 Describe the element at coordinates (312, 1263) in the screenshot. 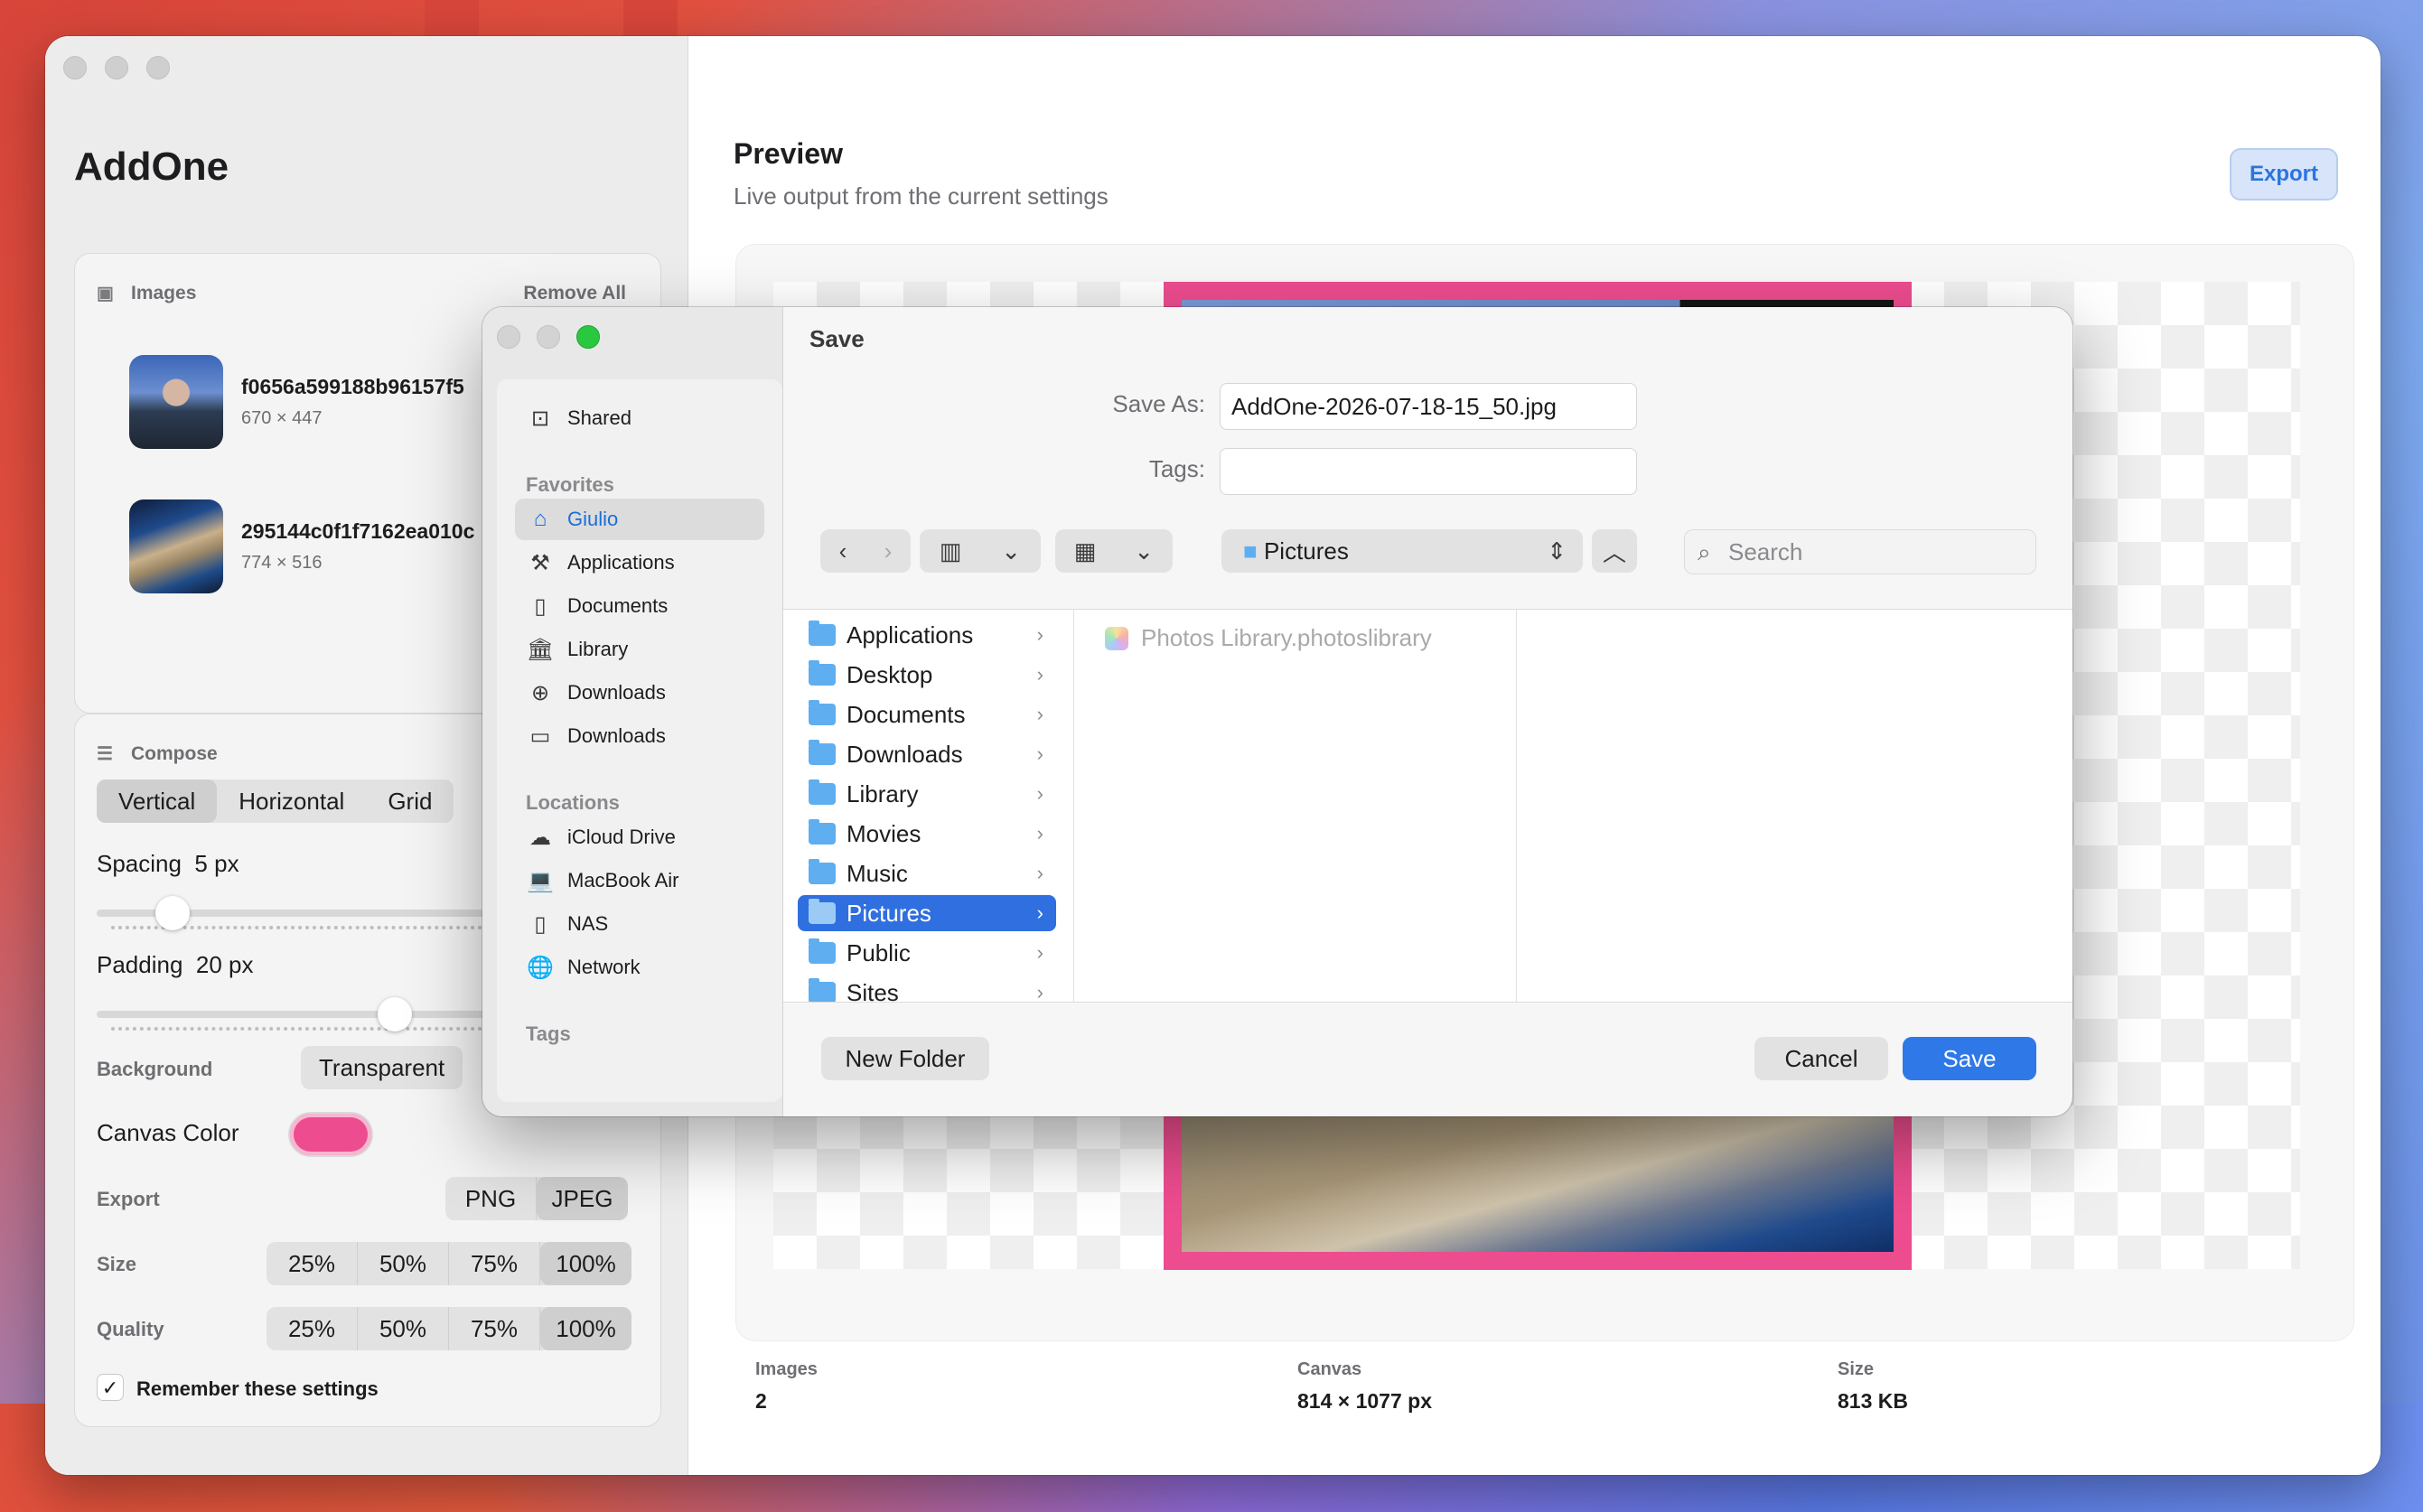

I see `size-option: 25%` at that location.